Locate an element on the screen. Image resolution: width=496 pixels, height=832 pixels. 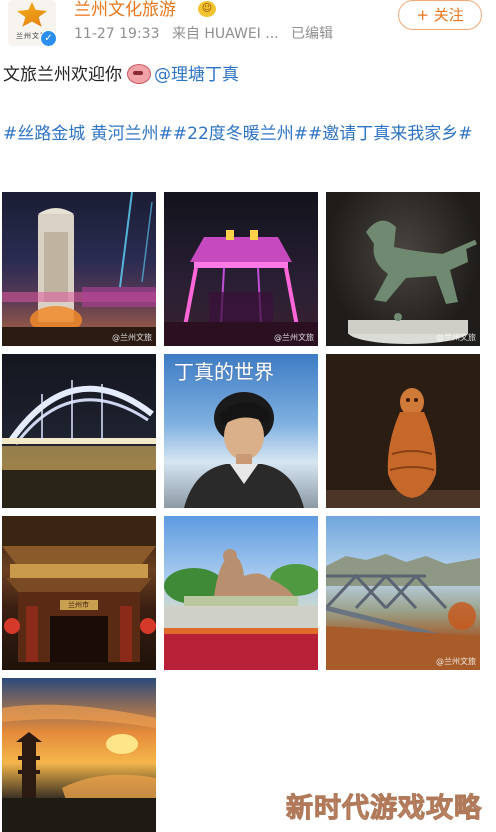
verified-icon: ✓ is located at coordinates (48, 38).